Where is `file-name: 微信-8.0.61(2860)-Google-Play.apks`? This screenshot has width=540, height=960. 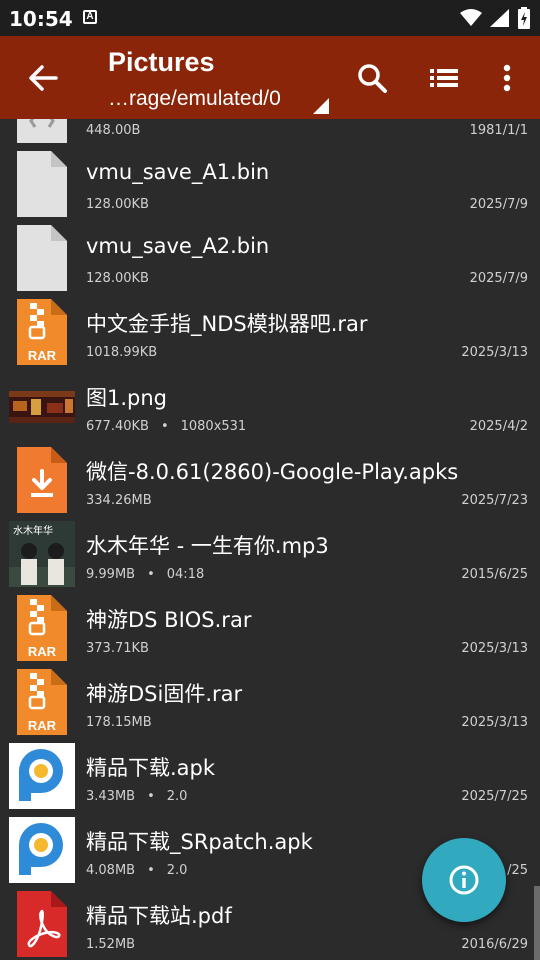 file-name: 微信-8.0.61(2860)-Google-Play.apks is located at coordinates (272, 472).